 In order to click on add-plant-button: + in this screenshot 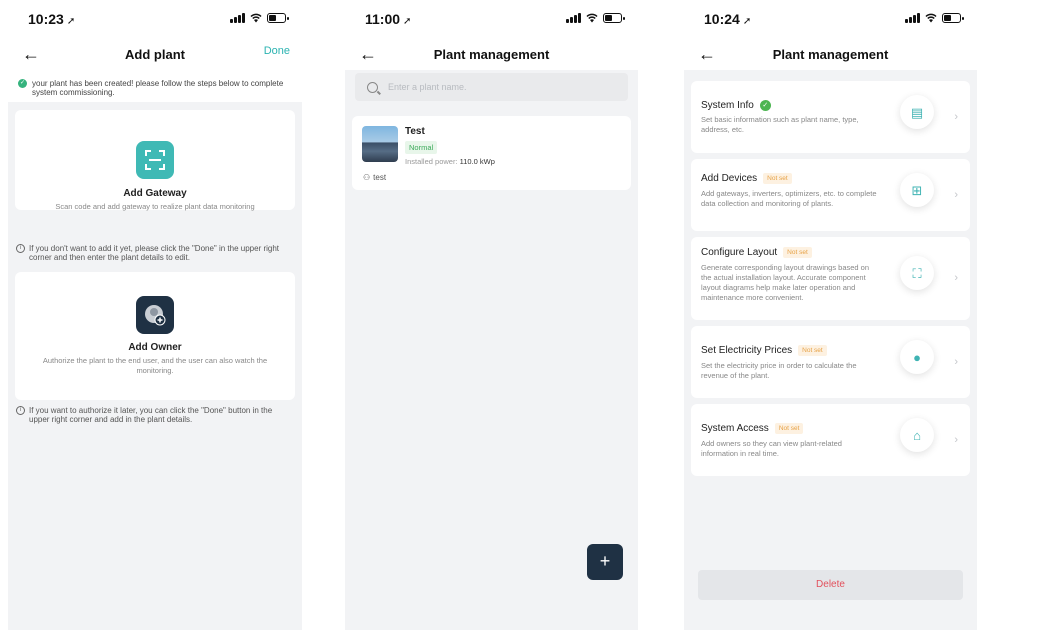, I will do `click(605, 562)`.